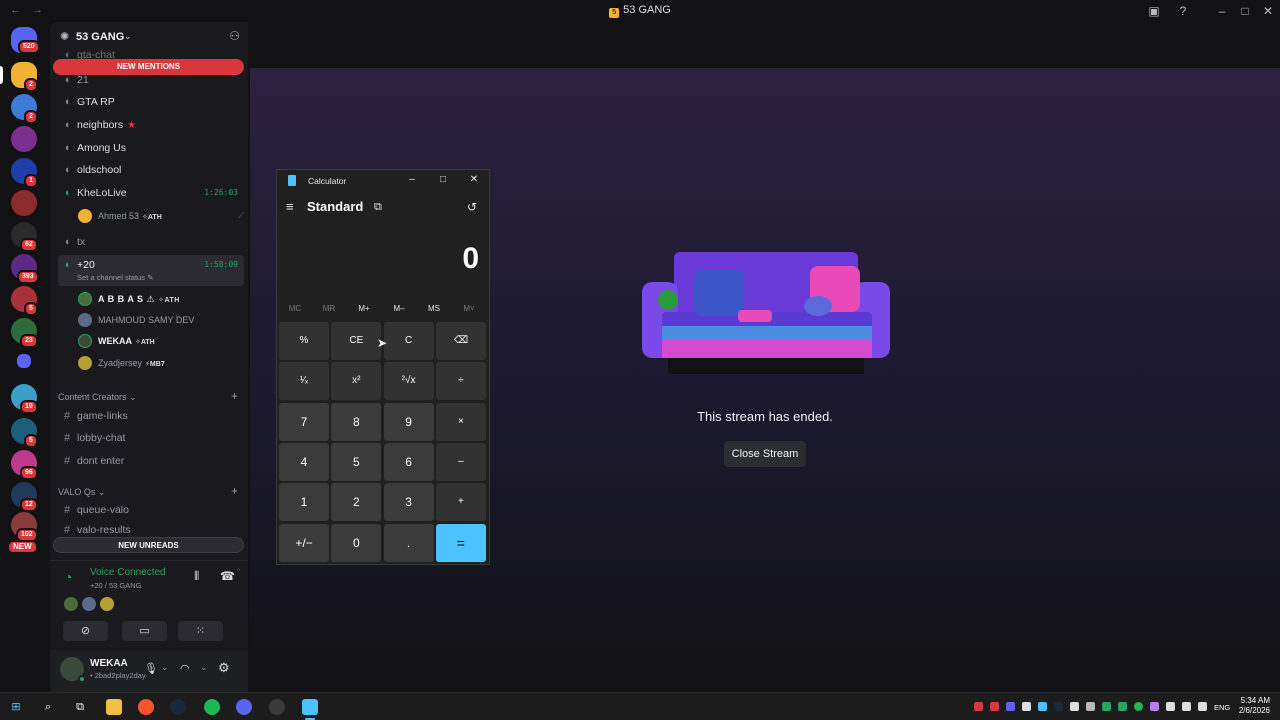  Describe the element at coordinates (85, 631) in the screenshot. I see `camera-off-button: ⊘` at that location.